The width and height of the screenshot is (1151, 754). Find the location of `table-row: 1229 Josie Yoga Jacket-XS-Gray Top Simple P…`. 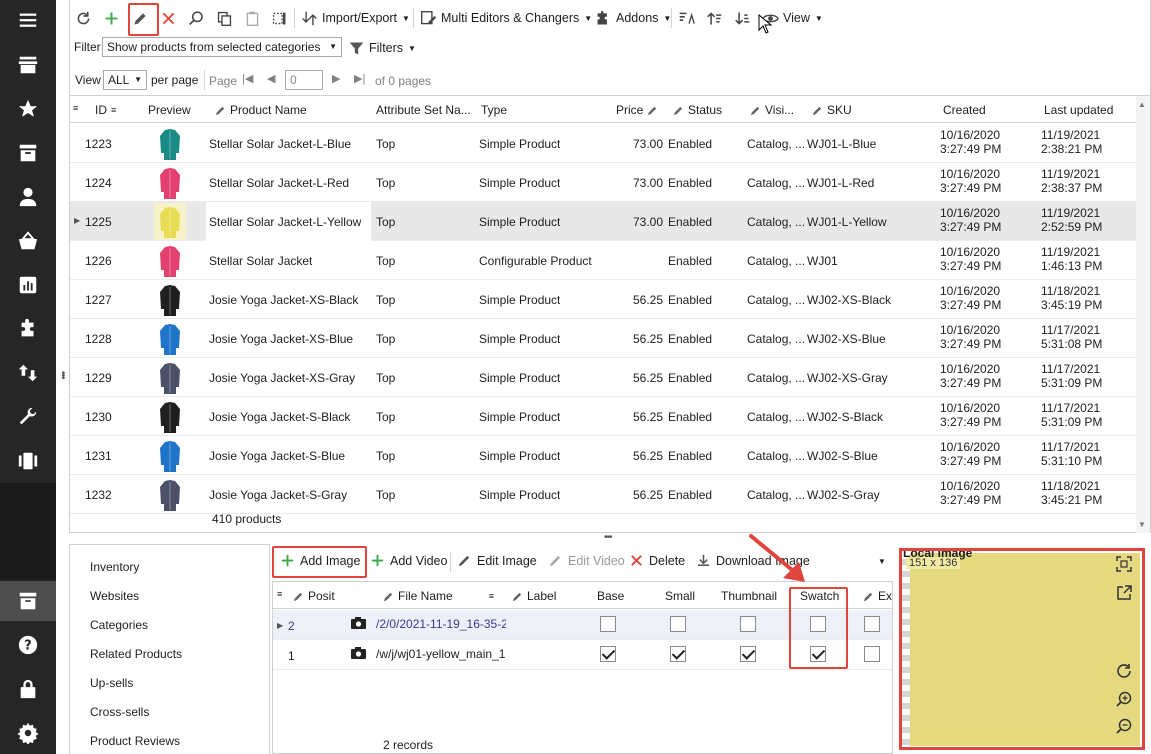

table-row: 1229 Josie Yoga Jacket-XS-Gray Top Simple P… is located at coordinates (603, 377).